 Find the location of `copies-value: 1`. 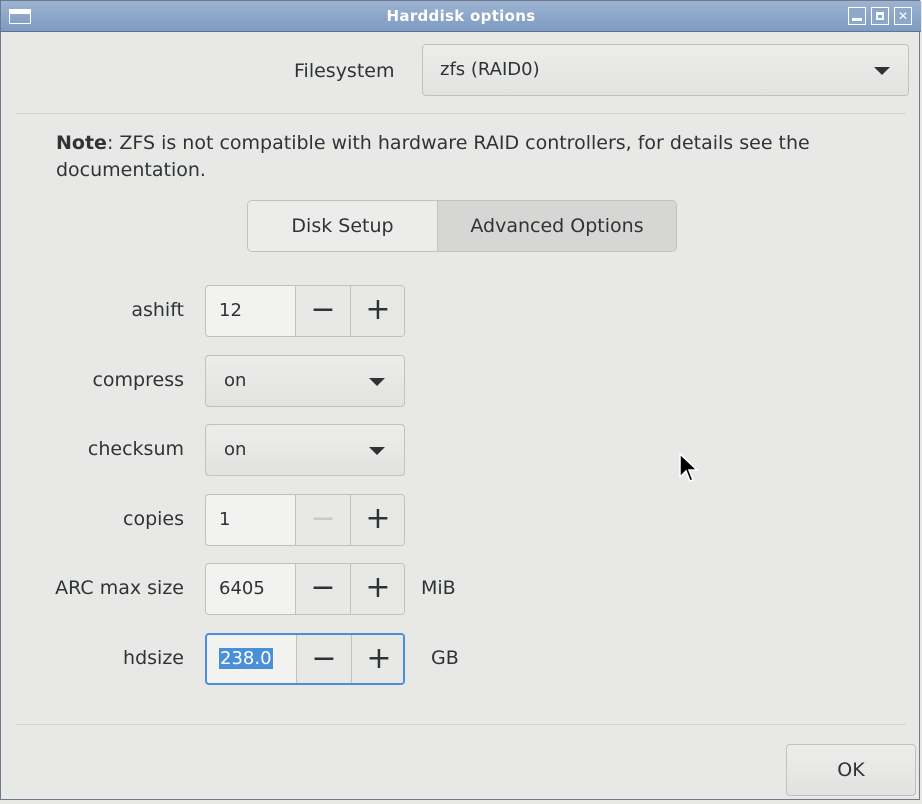

copies-value: 1 is located at coordinates (225, 519).